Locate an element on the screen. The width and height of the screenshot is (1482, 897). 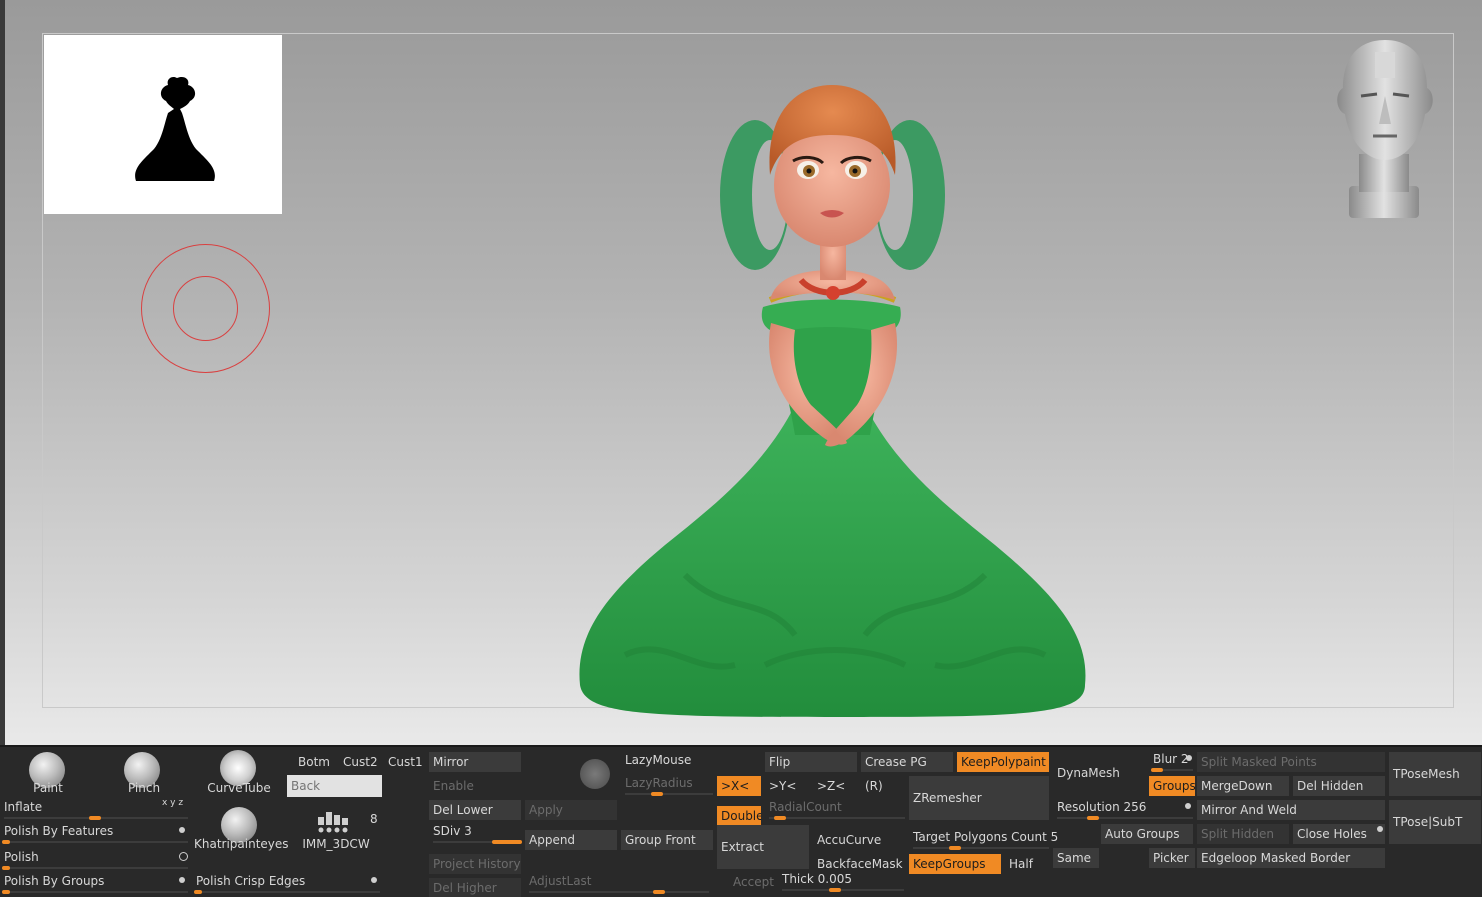
keep-groups-button: KeepGroups is located at coordinates (955, 864).